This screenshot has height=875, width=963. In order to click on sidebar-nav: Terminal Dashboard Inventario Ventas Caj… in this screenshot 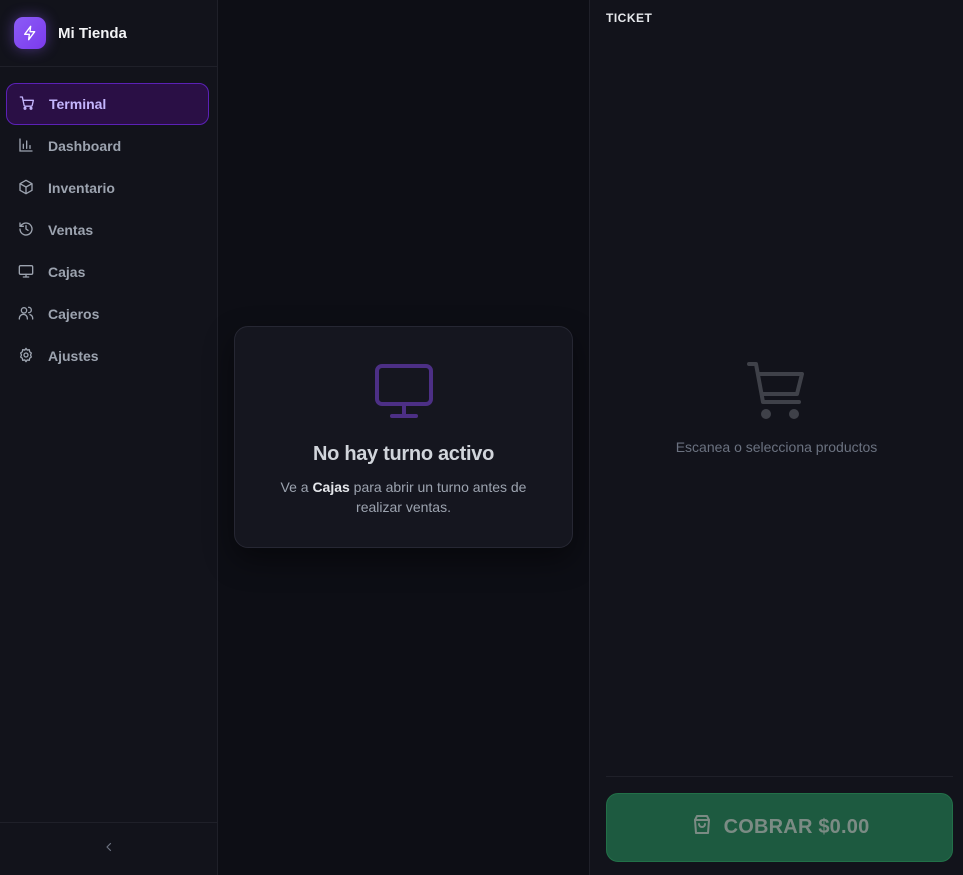, I will do `click(108, 222)`.